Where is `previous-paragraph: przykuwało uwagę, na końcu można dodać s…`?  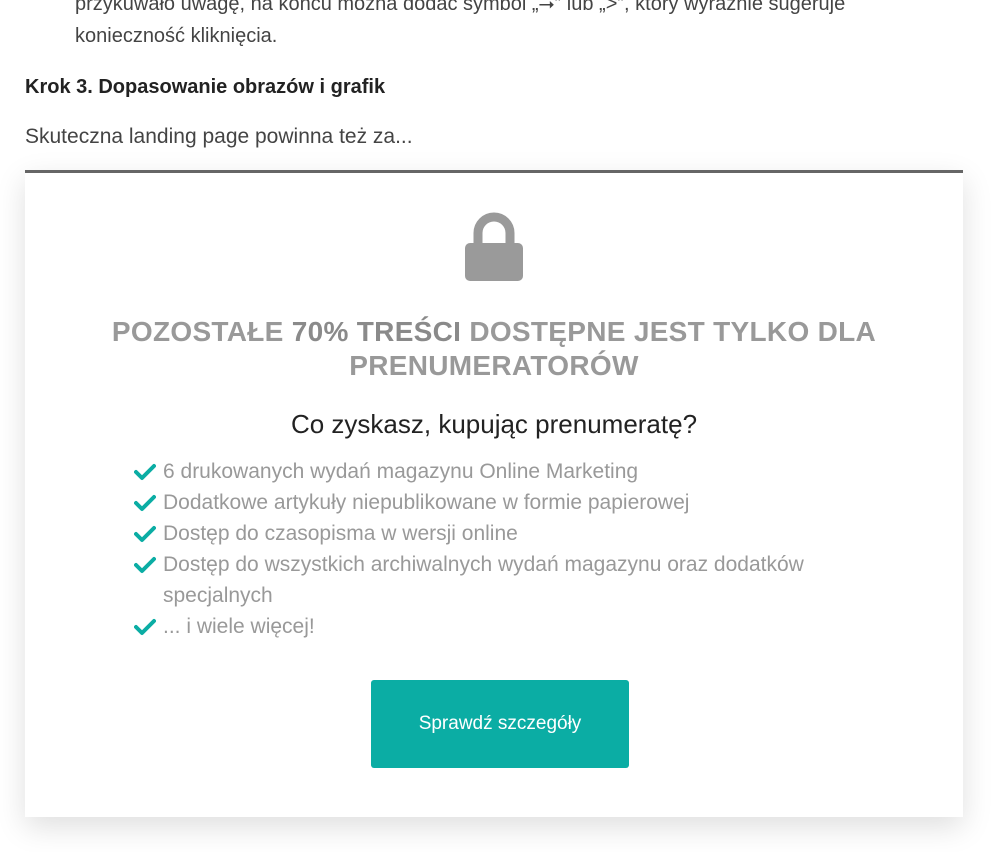 previous-paragraph: przykuwało uwagę, na końcu można dodać s… is located at coordinates (460, 23).